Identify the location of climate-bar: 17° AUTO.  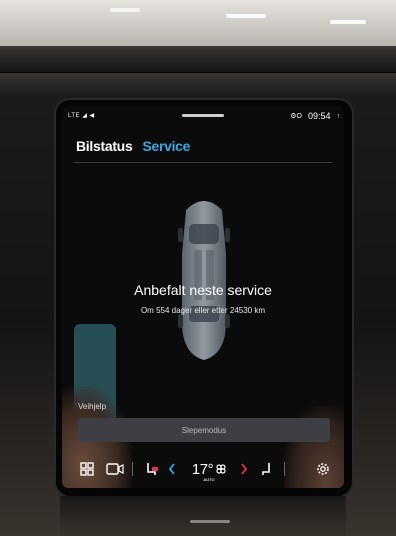
(203, 469).